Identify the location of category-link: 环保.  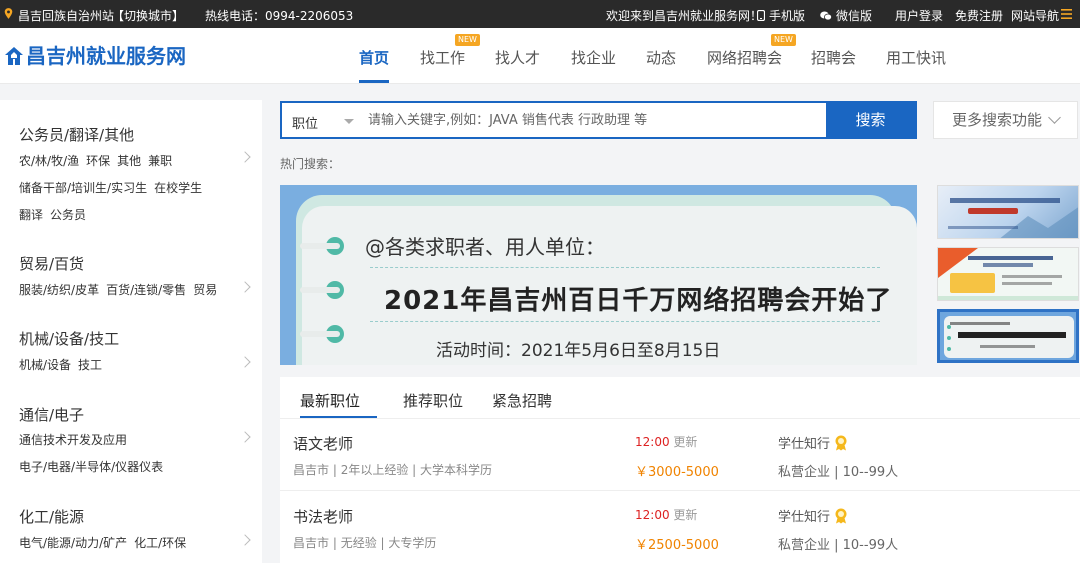
(98, 161).